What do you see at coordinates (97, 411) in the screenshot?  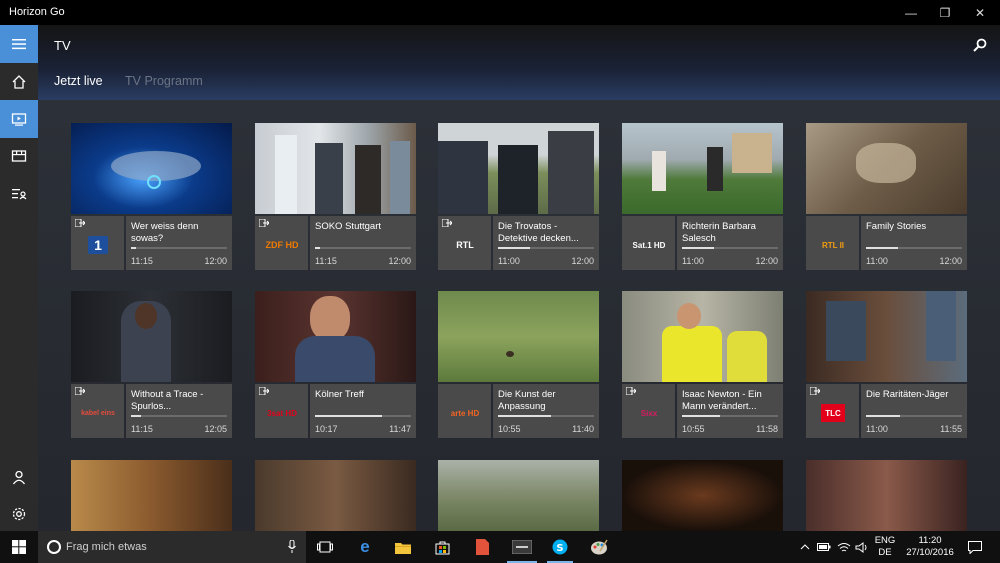 I see `channel-logo-box: kabel eins` at bounding box center [97, 411].